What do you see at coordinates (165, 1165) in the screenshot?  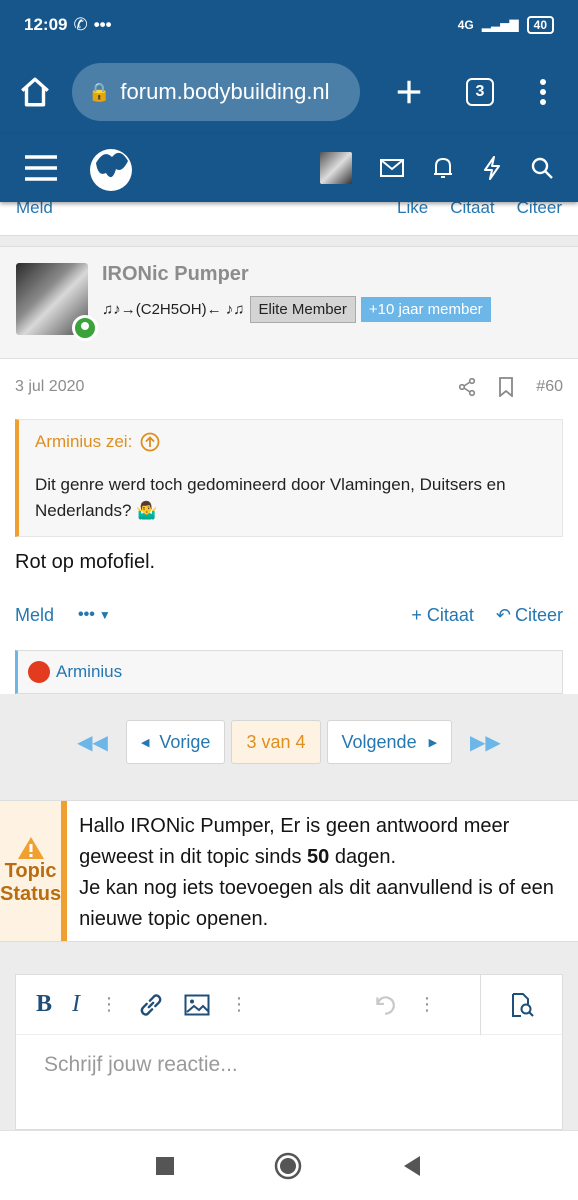 I see `recent-apps-icon` at bounding box center [165, 1165].